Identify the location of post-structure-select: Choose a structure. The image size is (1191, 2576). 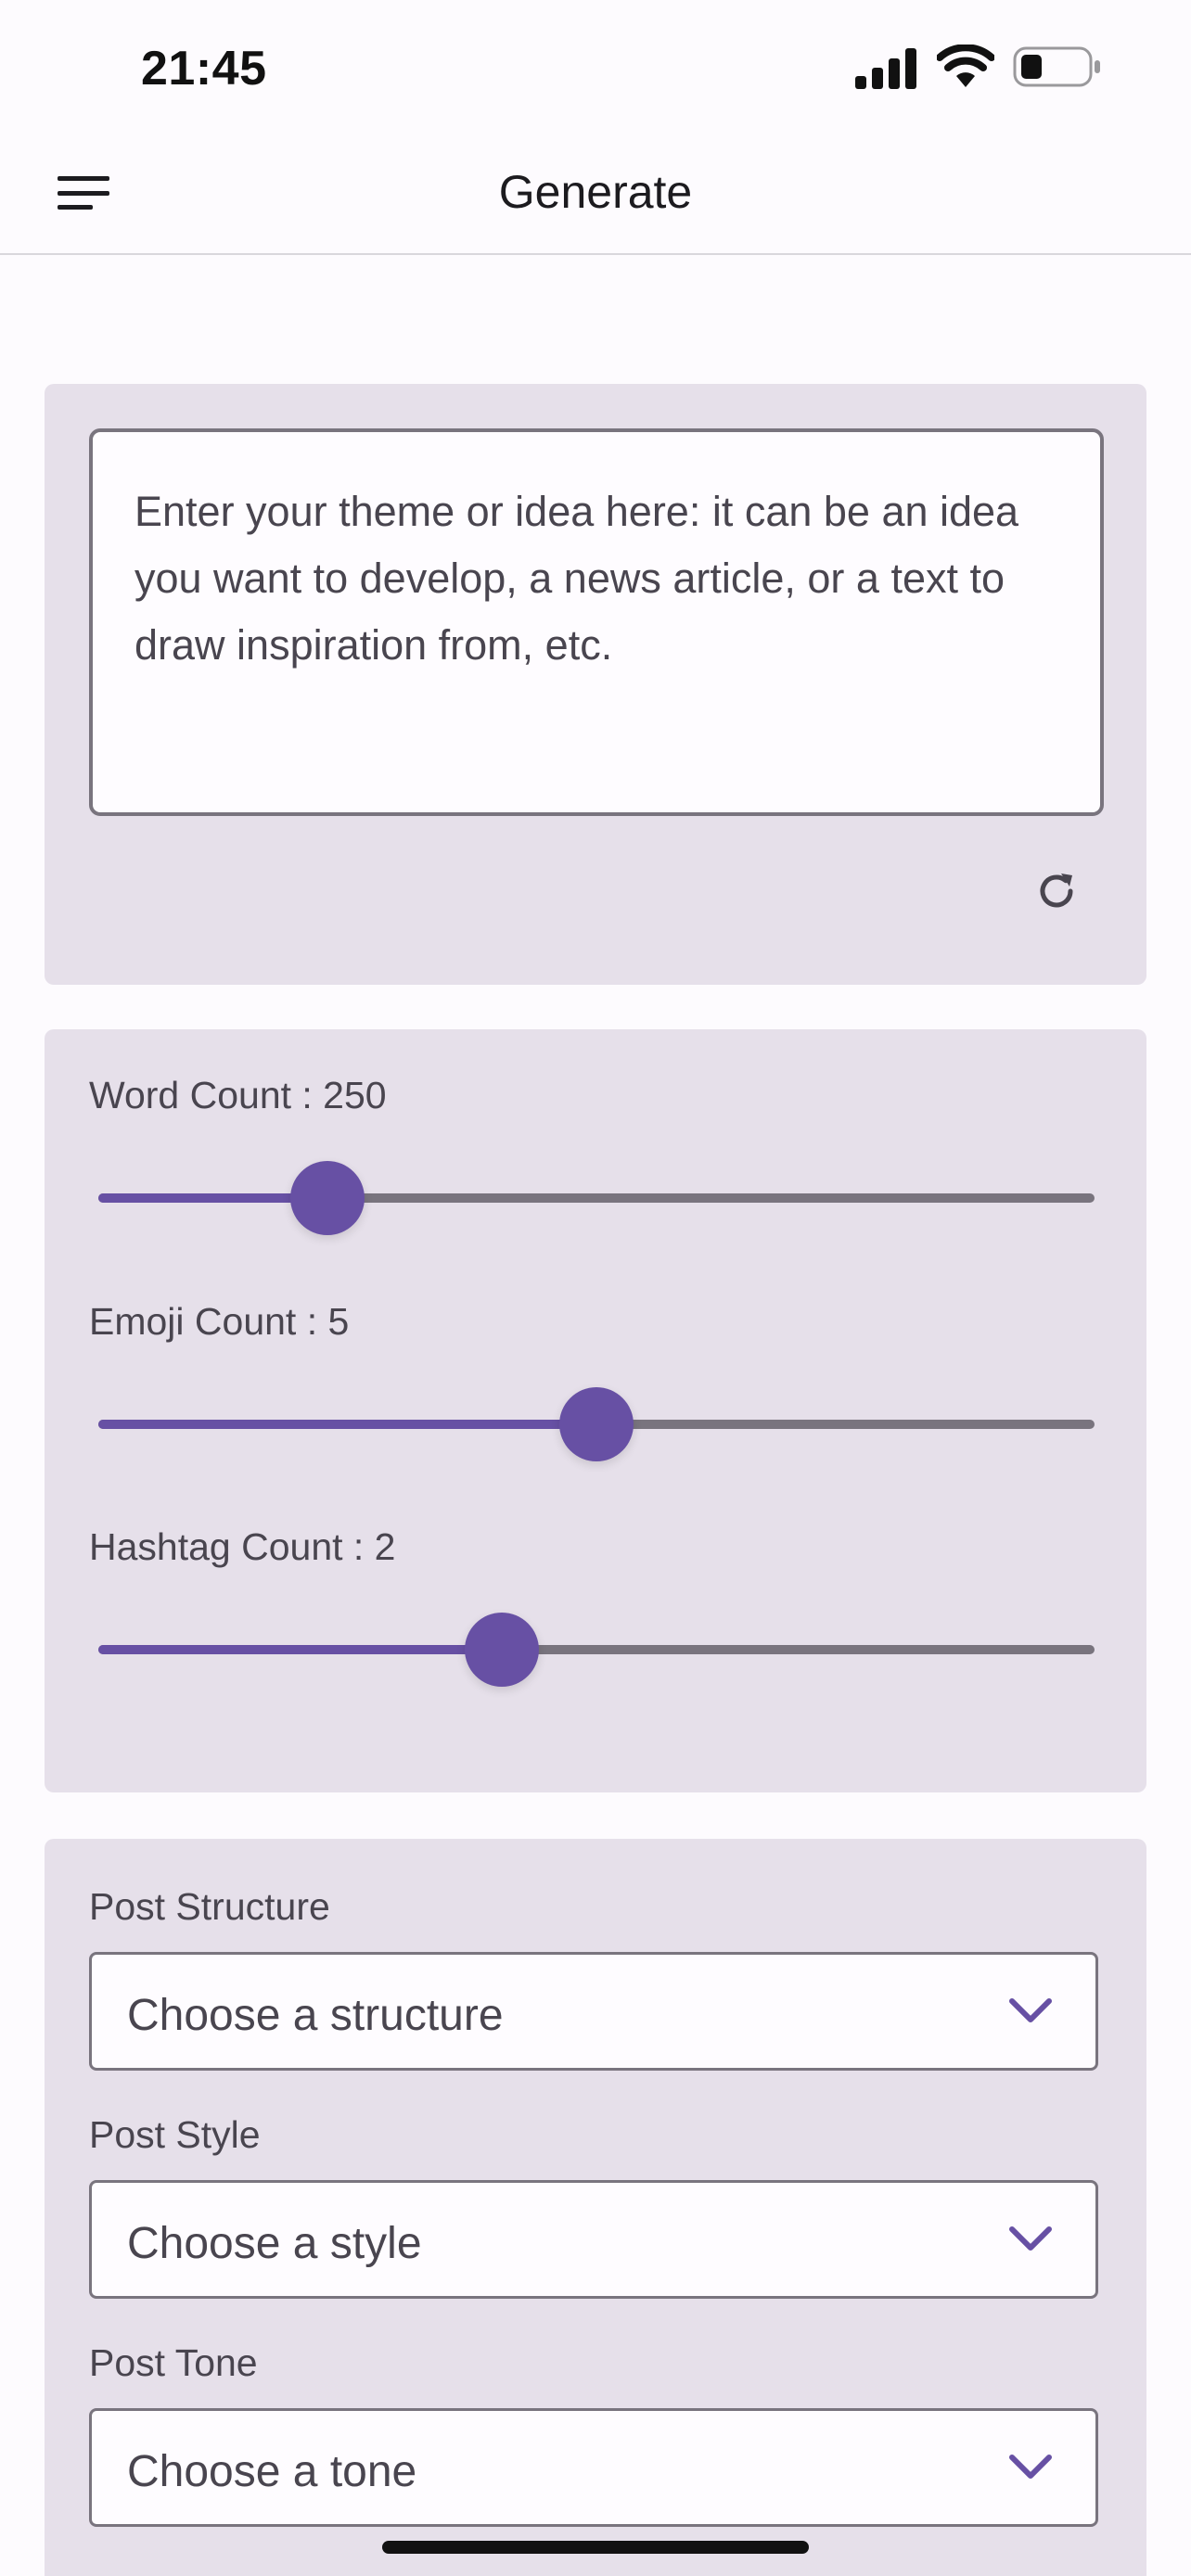
(593, 2011).